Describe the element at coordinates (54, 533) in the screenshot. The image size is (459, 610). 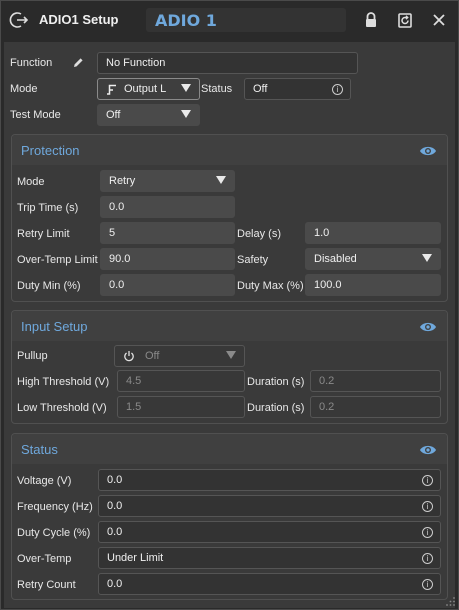
I see `duty-cycle-label: Duty Cycle (%)` at that location.